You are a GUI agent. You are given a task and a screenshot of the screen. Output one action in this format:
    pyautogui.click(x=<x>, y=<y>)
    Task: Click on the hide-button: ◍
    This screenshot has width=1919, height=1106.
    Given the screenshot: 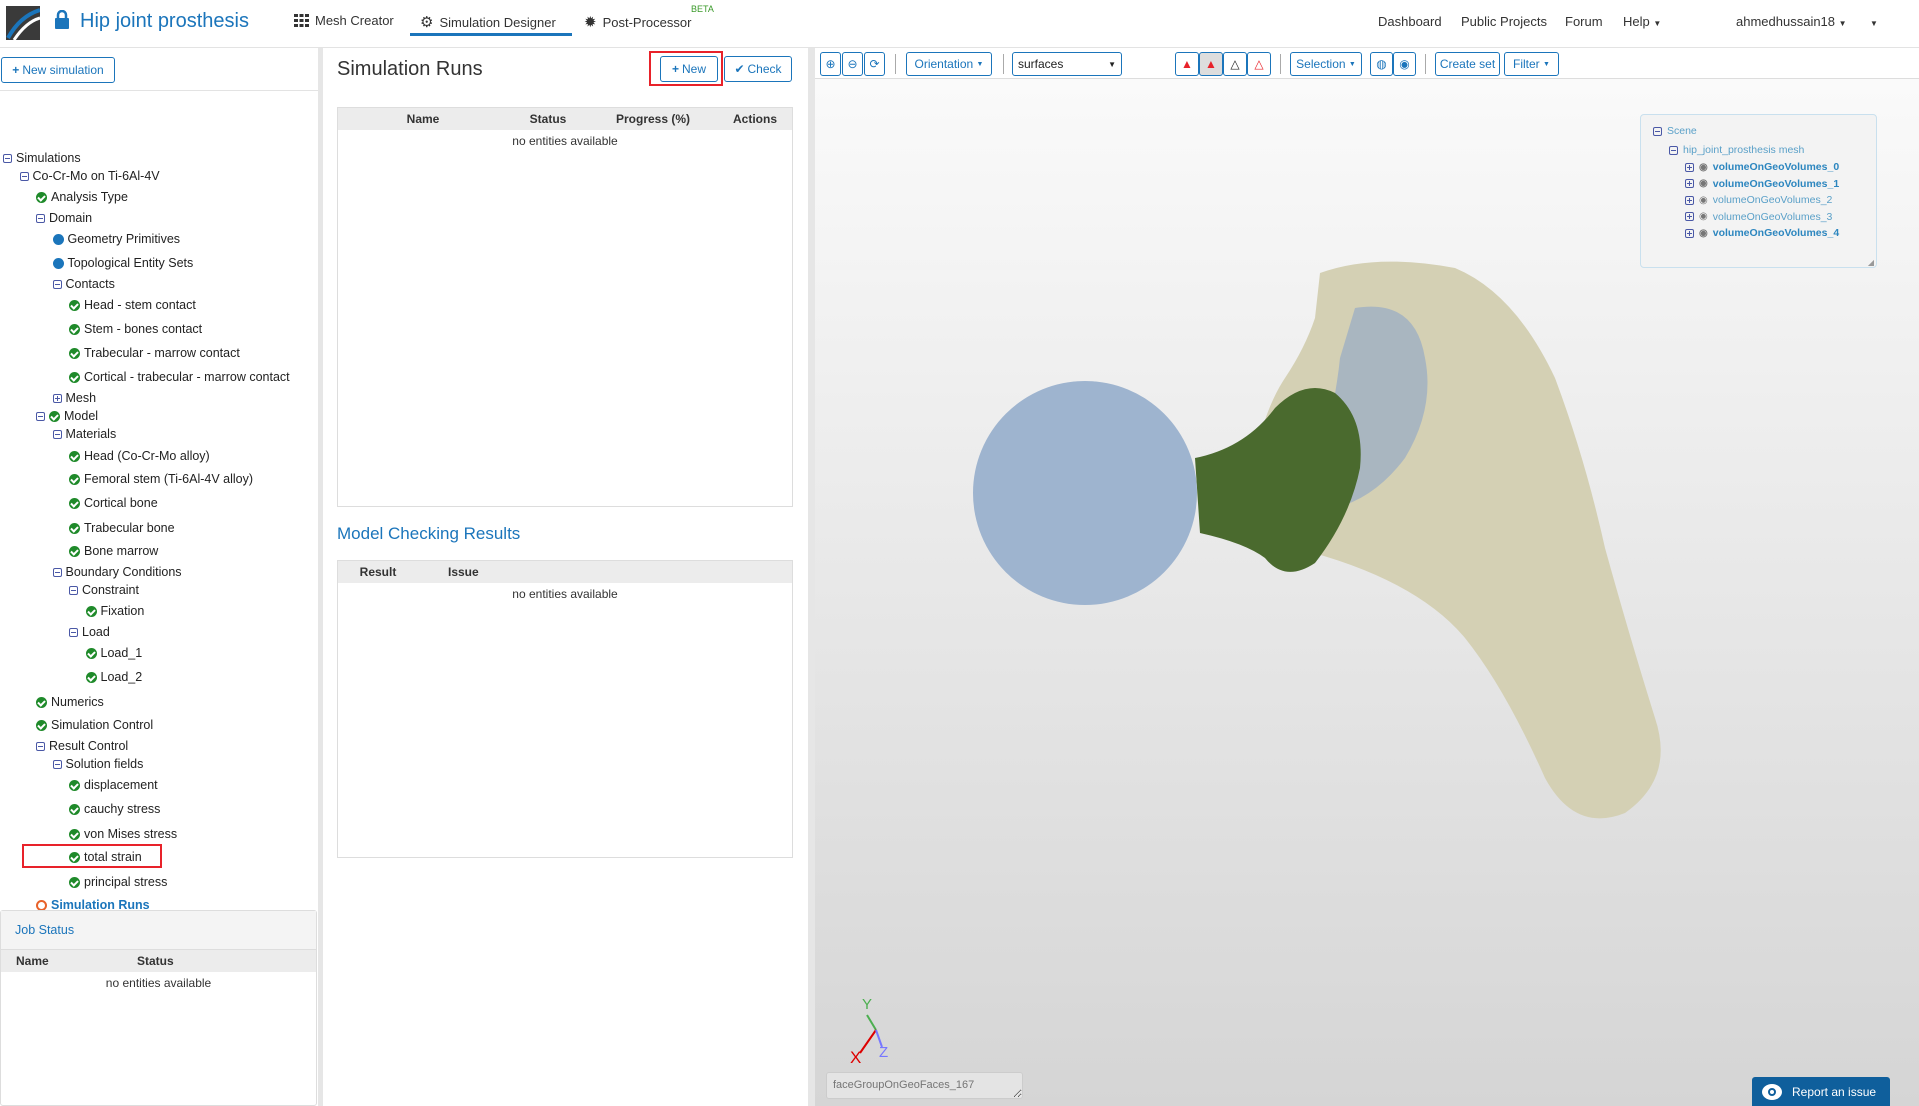 What is the action you would take?
    pyautogui.click(x=1381, y=64)
    